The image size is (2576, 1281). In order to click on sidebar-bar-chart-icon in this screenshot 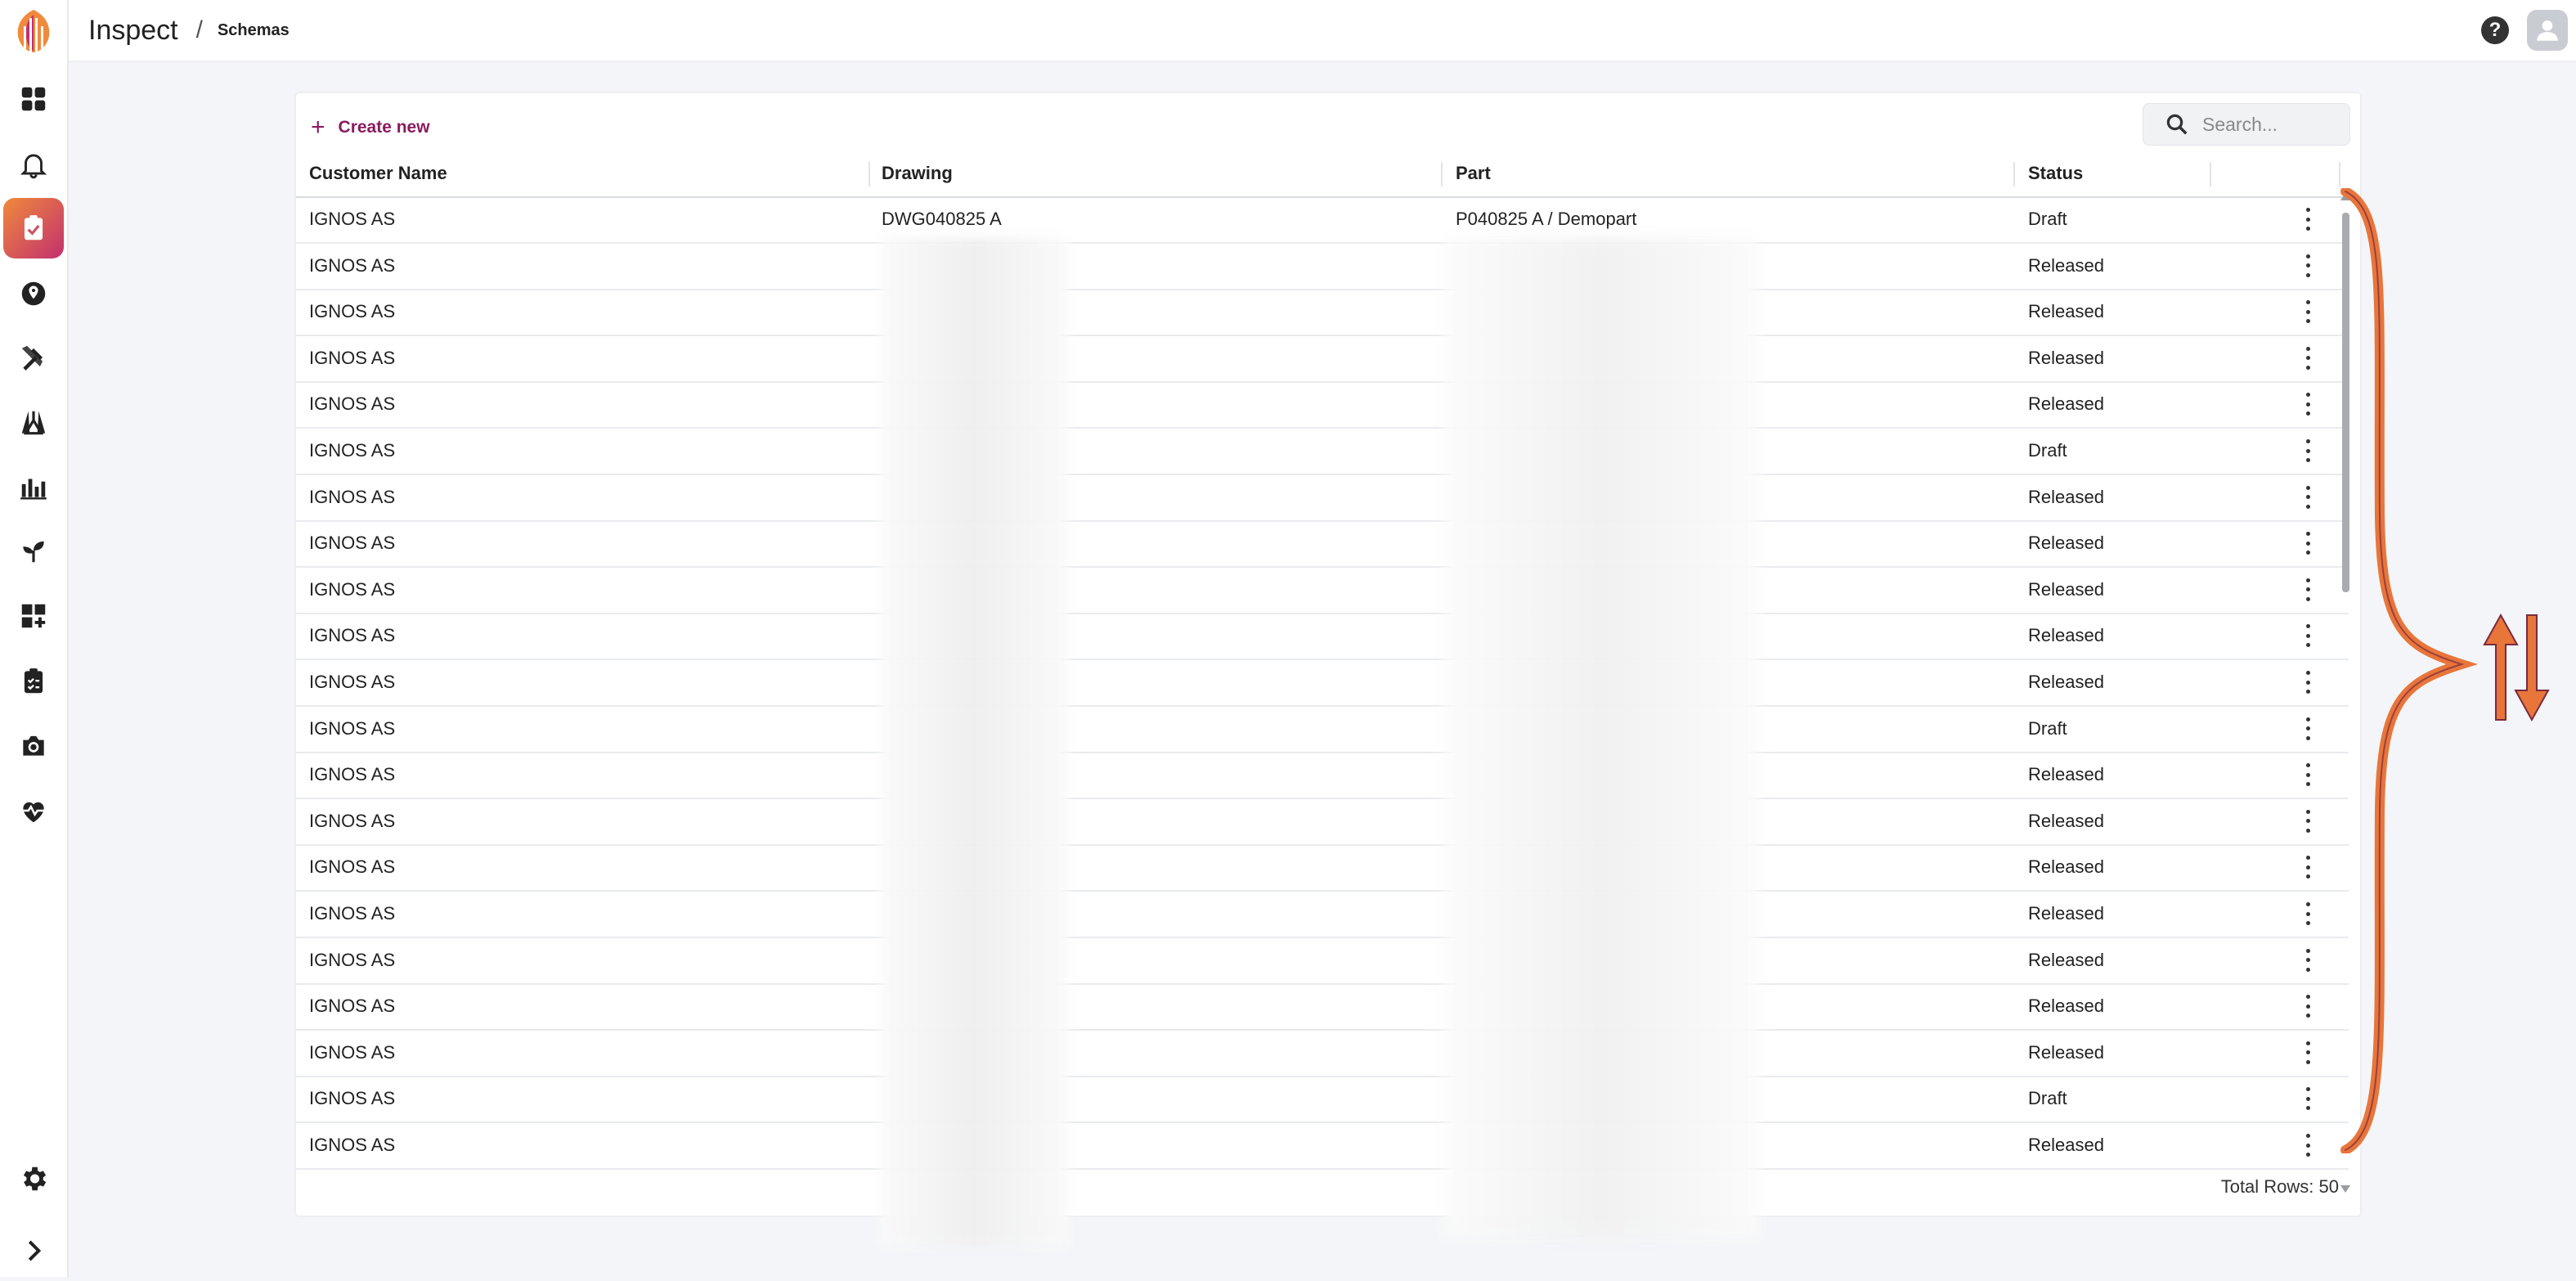, I will do `click(33, 487)`.